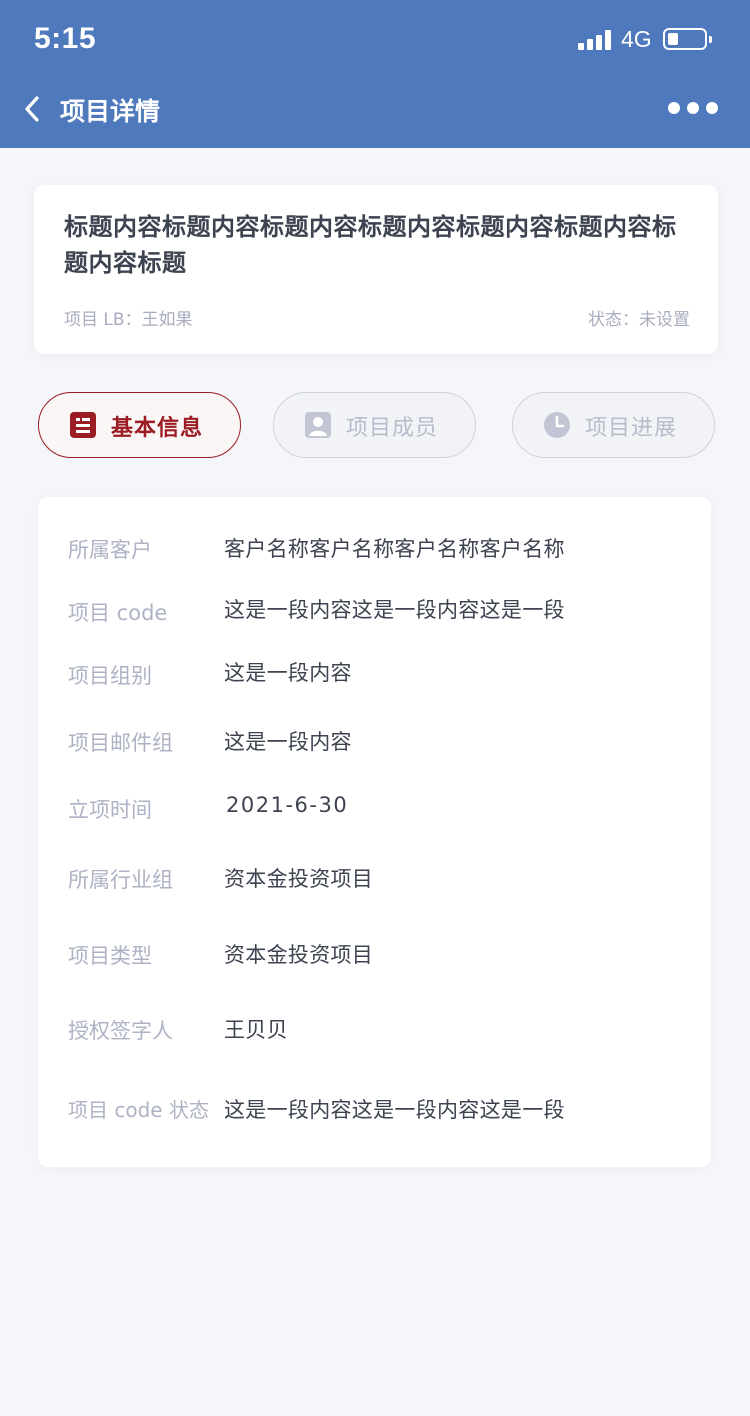 The width and height of the screenshot is (750, 1416). I want to click on network-type: 4G, so click(636, 39).